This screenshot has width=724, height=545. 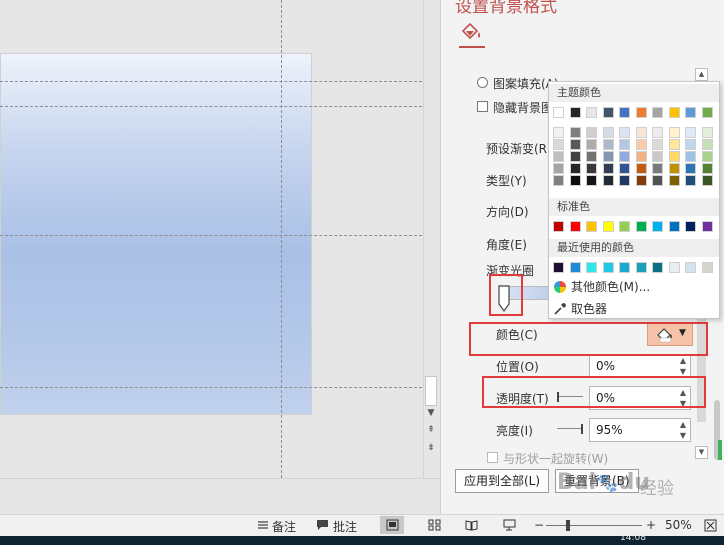 What do you see at coordinates (589, 309) in the screenshot?
I see `eyedropper-menu-item: 取色器` at bounding box center [589, 309].